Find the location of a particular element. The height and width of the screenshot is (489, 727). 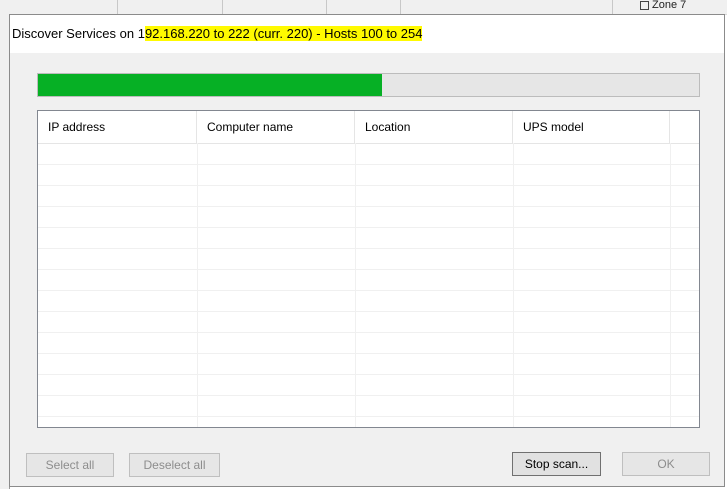

select-all-button: Select all is located at coordinates (70, 465).